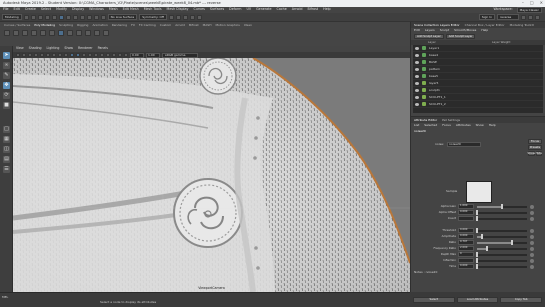 The image size is (545, 307). What do you see at coordinates (6, 75) in the screenshot?
I see `paint-select-tool-icon: ✎` at bounding box center [6, 75].